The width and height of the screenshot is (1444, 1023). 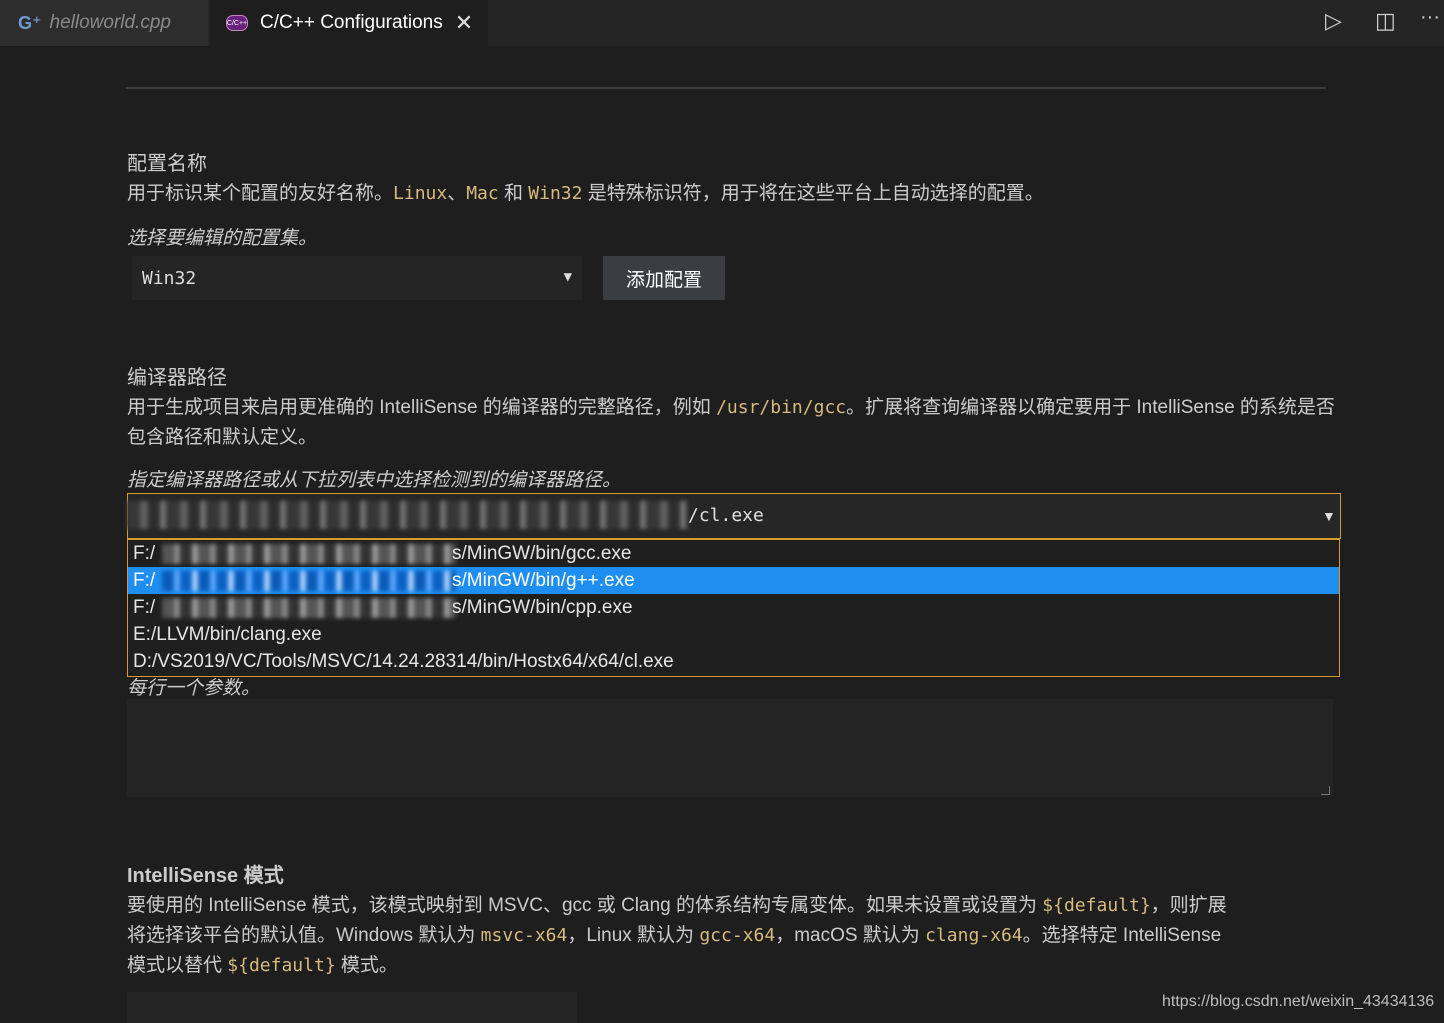 What do you see at coordinates (169, 278) in the screenshot?
I see `config-select-value: Win32` at bounding box center [169, 278].